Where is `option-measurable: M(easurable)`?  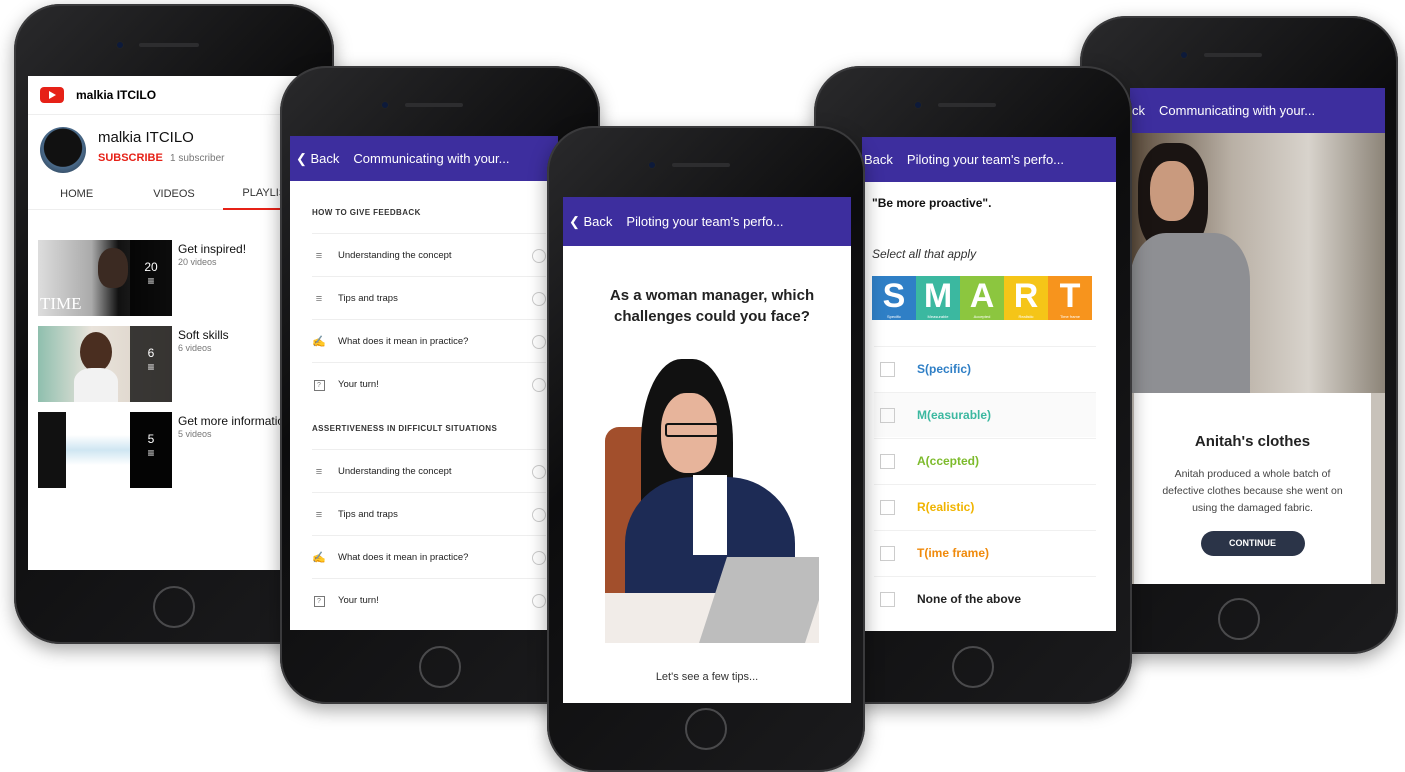 option-measurable: M(easurable) is located at coordinates (985, 414).